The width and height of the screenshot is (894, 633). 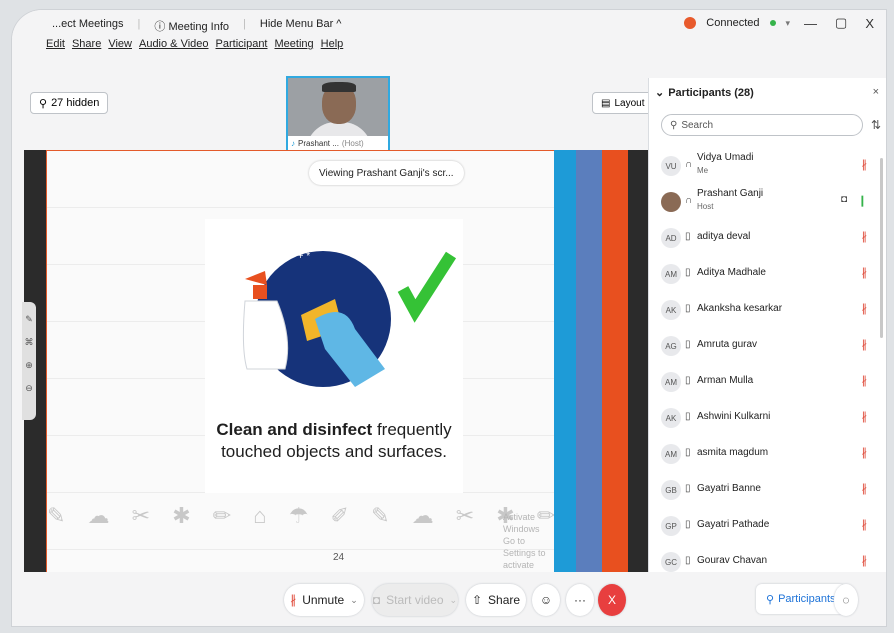 What do you see at coordinates (765, 346) in the screenshot?
I see `list-item: AG ▯ Amruta gurav ∦` at bounding box center [765, 346].